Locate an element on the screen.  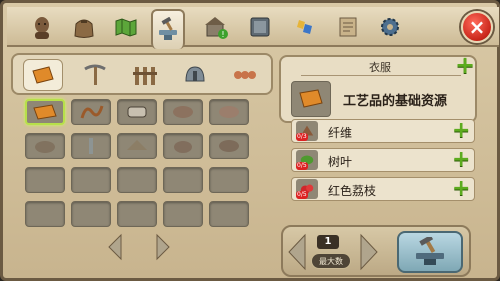
gems-icon is located at coordinates (304, 27).